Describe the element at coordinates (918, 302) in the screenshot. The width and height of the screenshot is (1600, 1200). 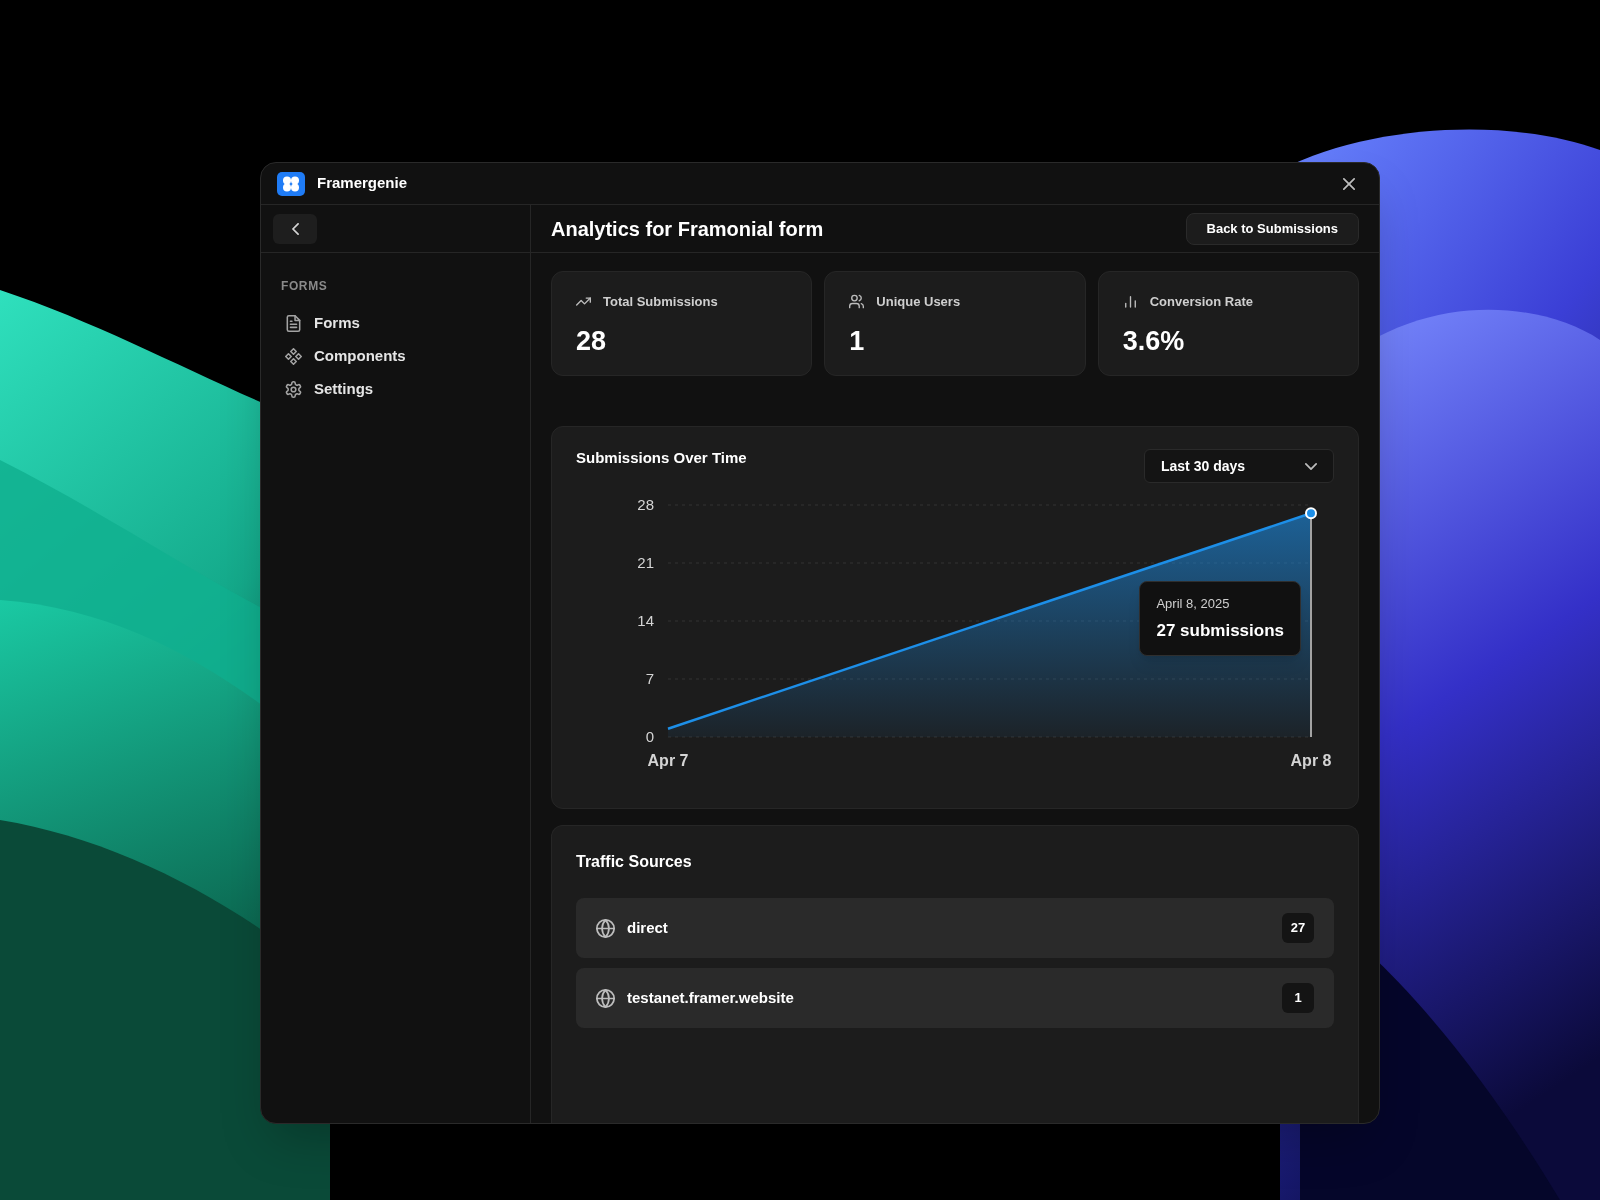
I see `stat-label: Unique Users` at that location.